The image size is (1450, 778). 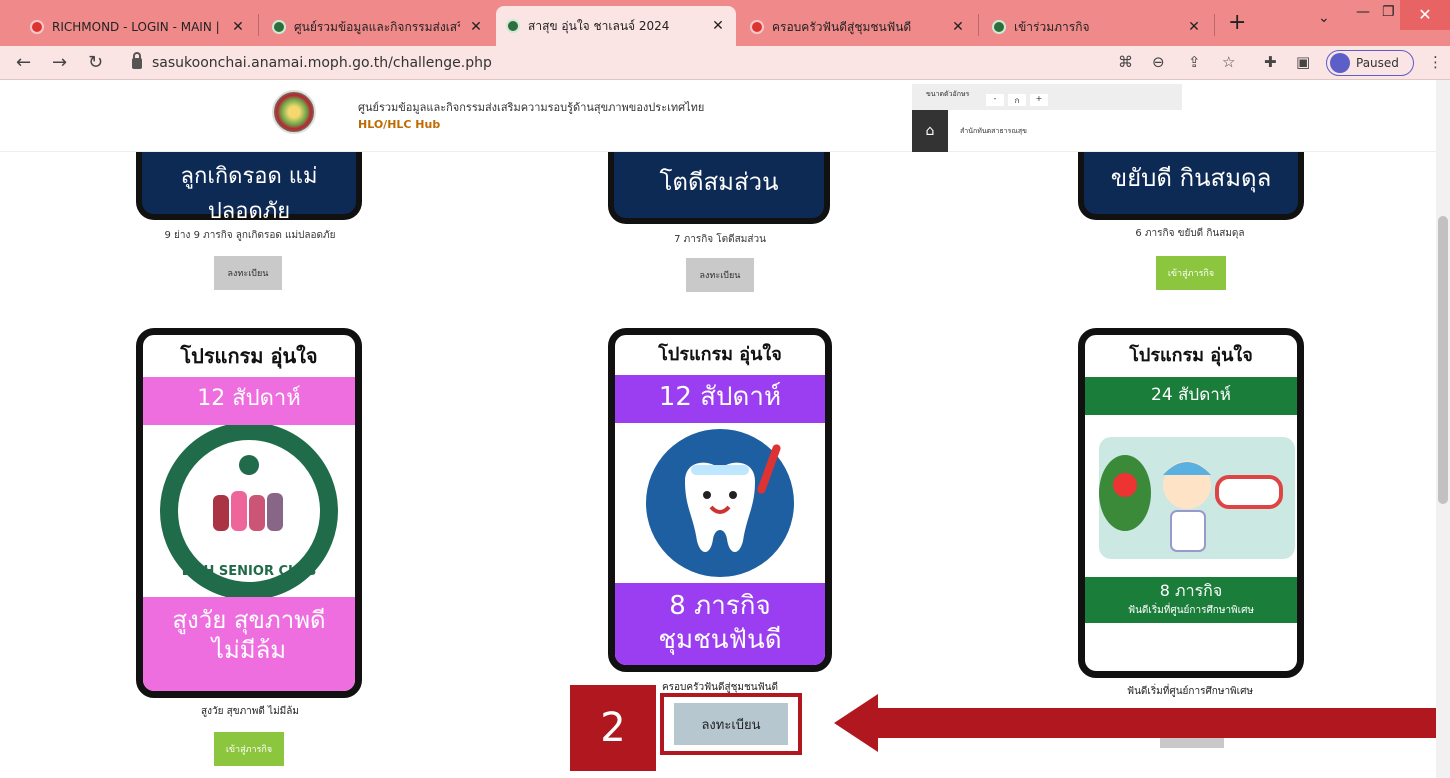 What do you see at coordinates (249, 194) in the screenshot?
I see `card-banner-text: ลูกเกิดรอด แม่ปลอดภัย` at bounding box center [249, 194].